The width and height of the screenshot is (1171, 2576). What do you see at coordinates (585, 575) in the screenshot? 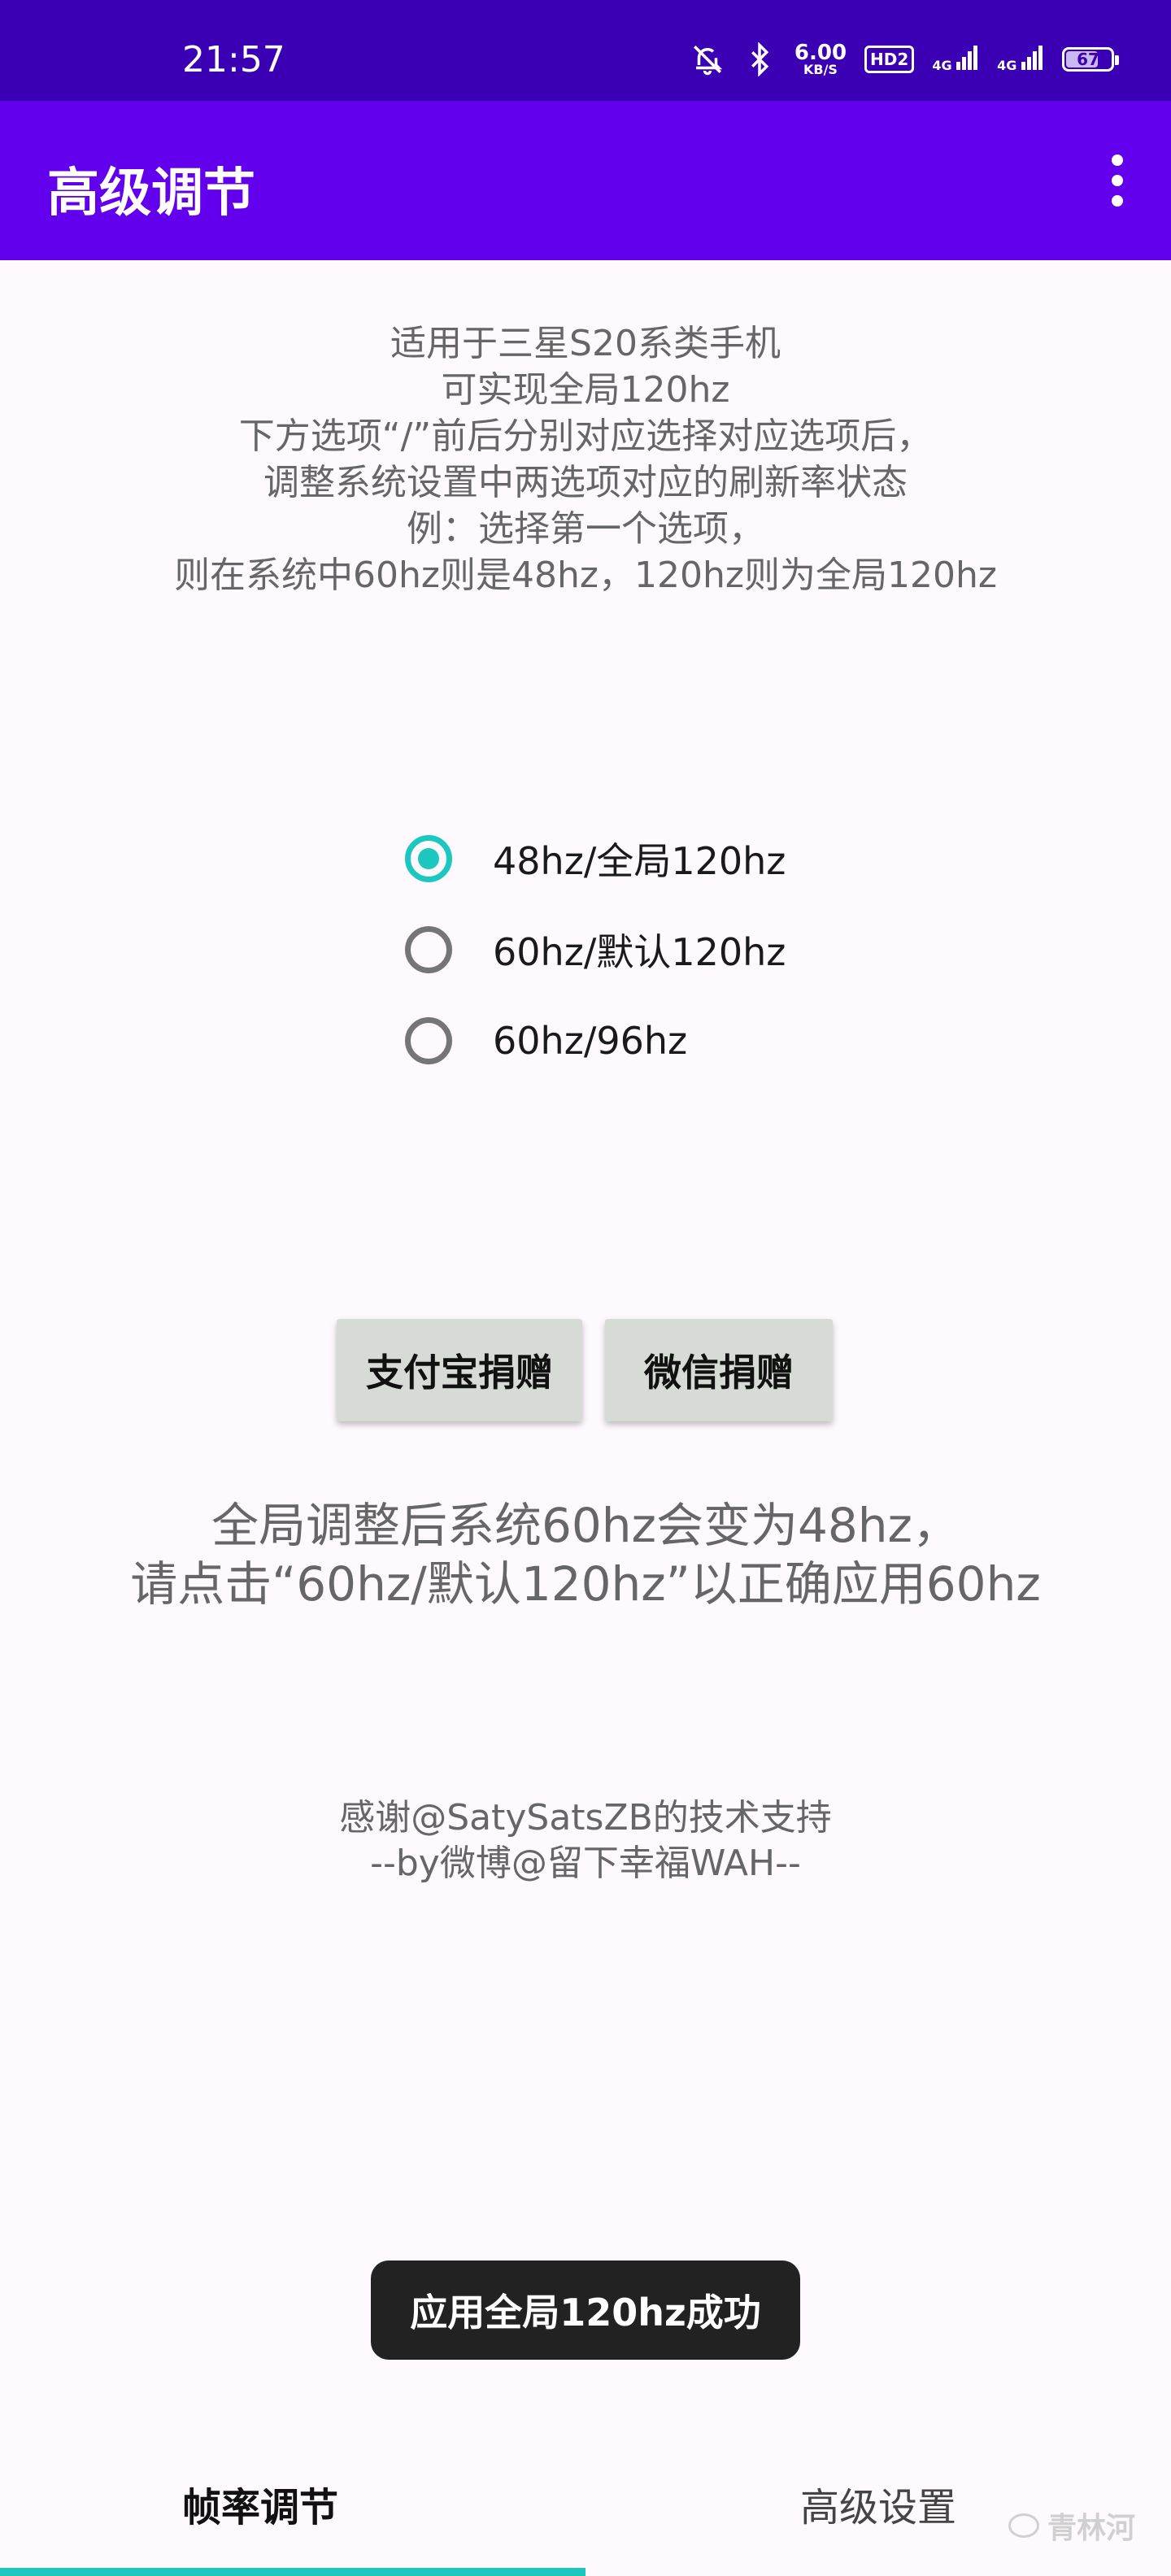
I see `intro-line: 则在系统中60hz则是48hz，120hz则为全局120hz` at bounding box center [585, 575].